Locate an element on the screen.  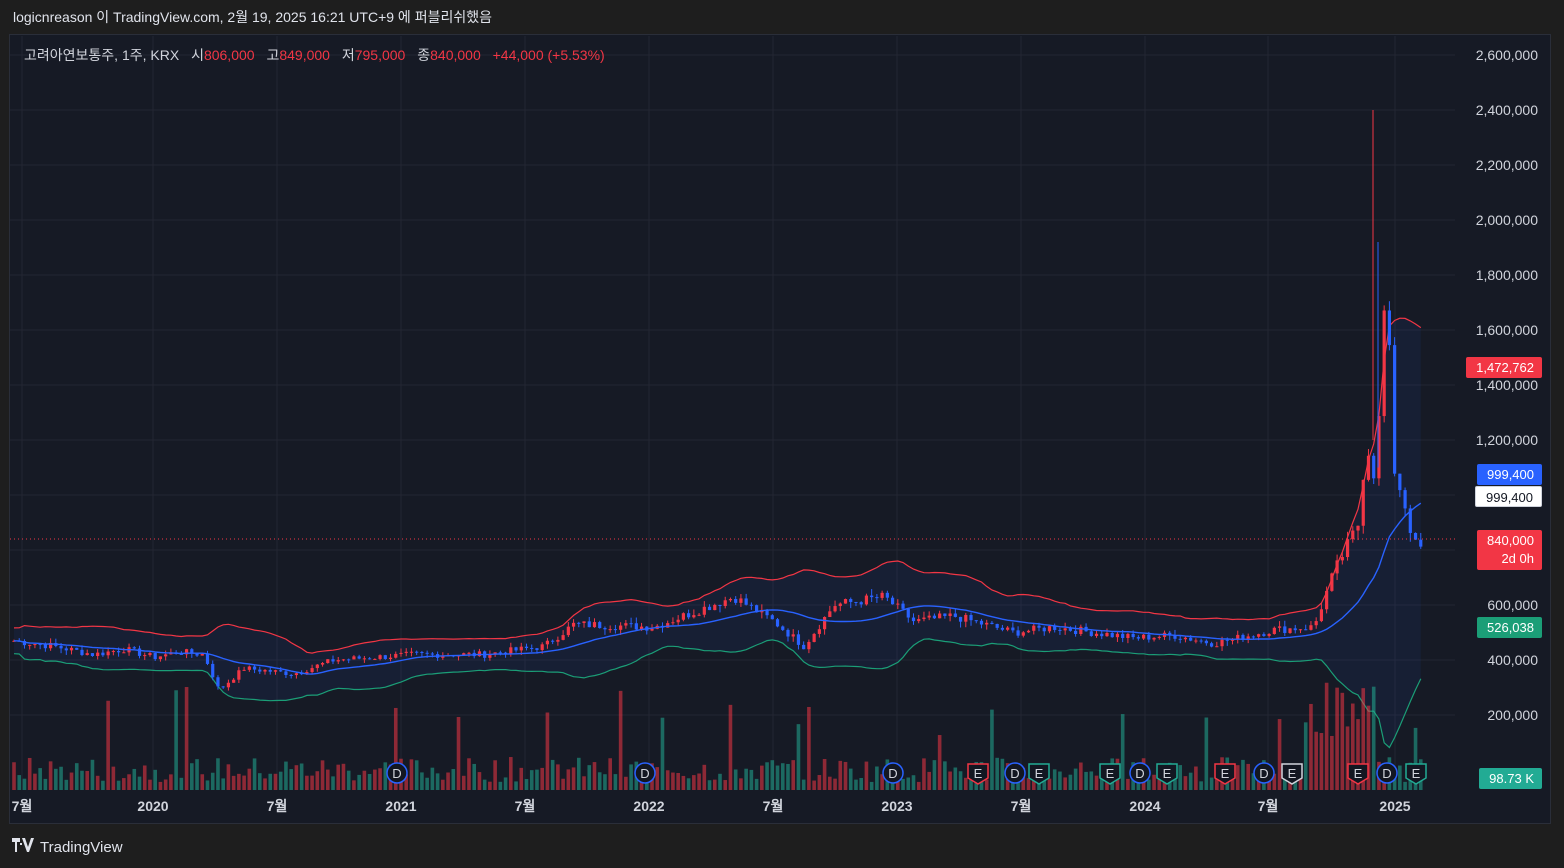
event-marker-label: E is located at coordinates (1292, 773).